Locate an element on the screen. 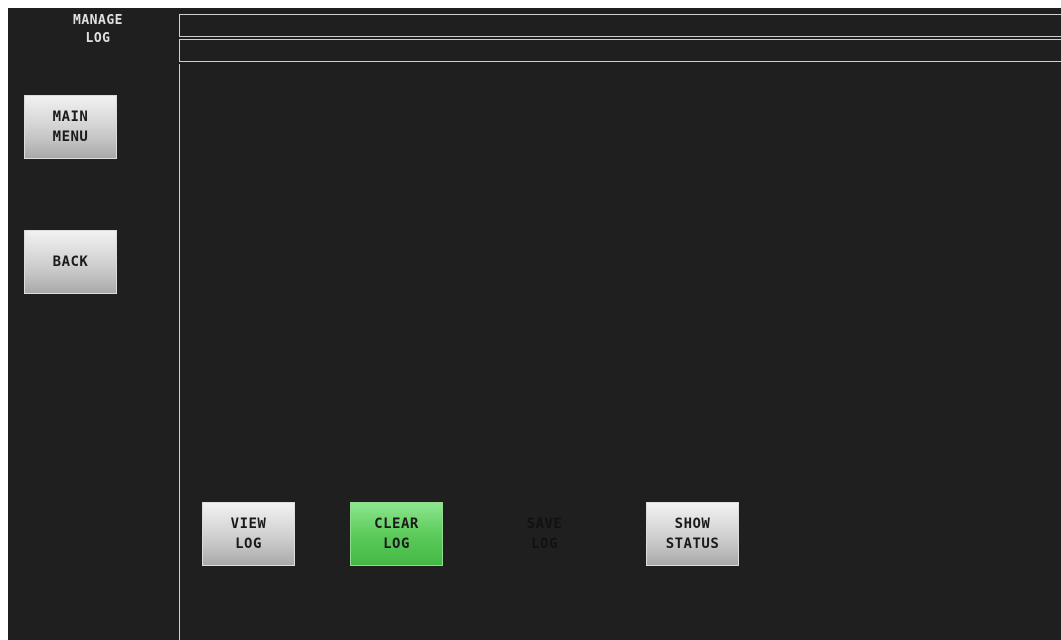 This screenshot has width=1061, height=640. main-menu-button-line-2: MENU is located at coordinates (70, 137).